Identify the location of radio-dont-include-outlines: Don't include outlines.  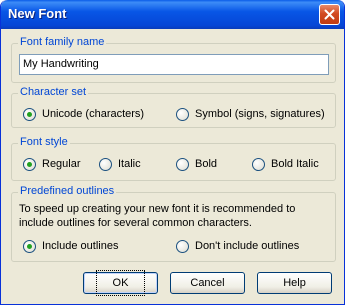
(237, 246).